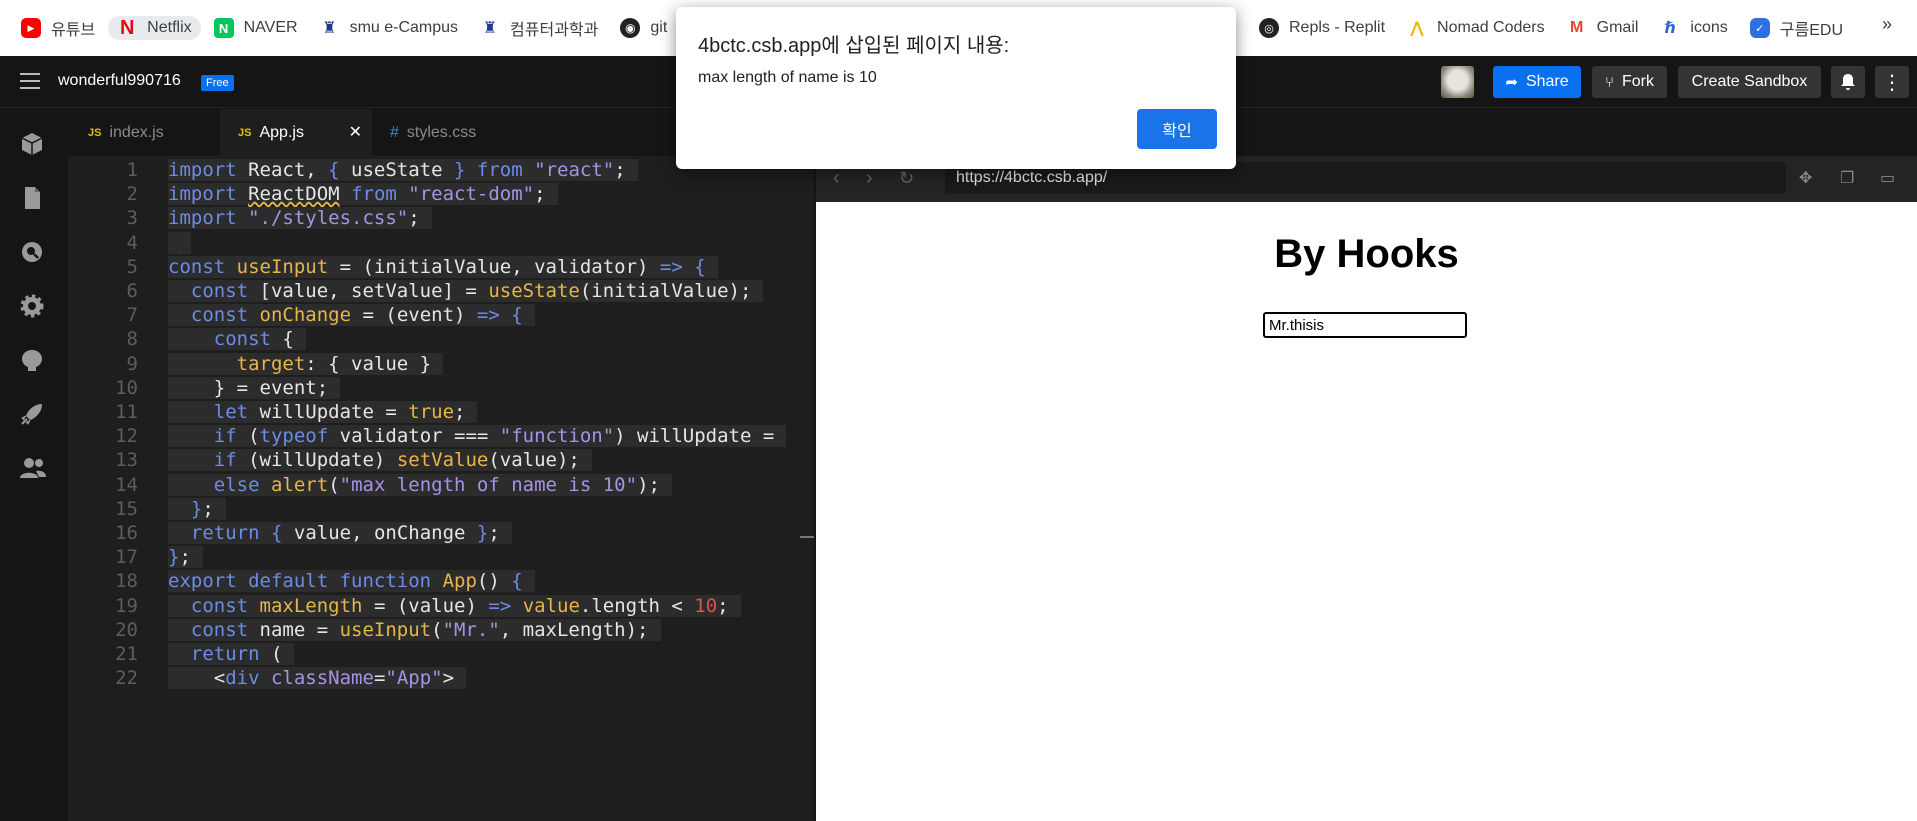  I want to click on bookmark-label: smu e-Campus, so click(404, 27).